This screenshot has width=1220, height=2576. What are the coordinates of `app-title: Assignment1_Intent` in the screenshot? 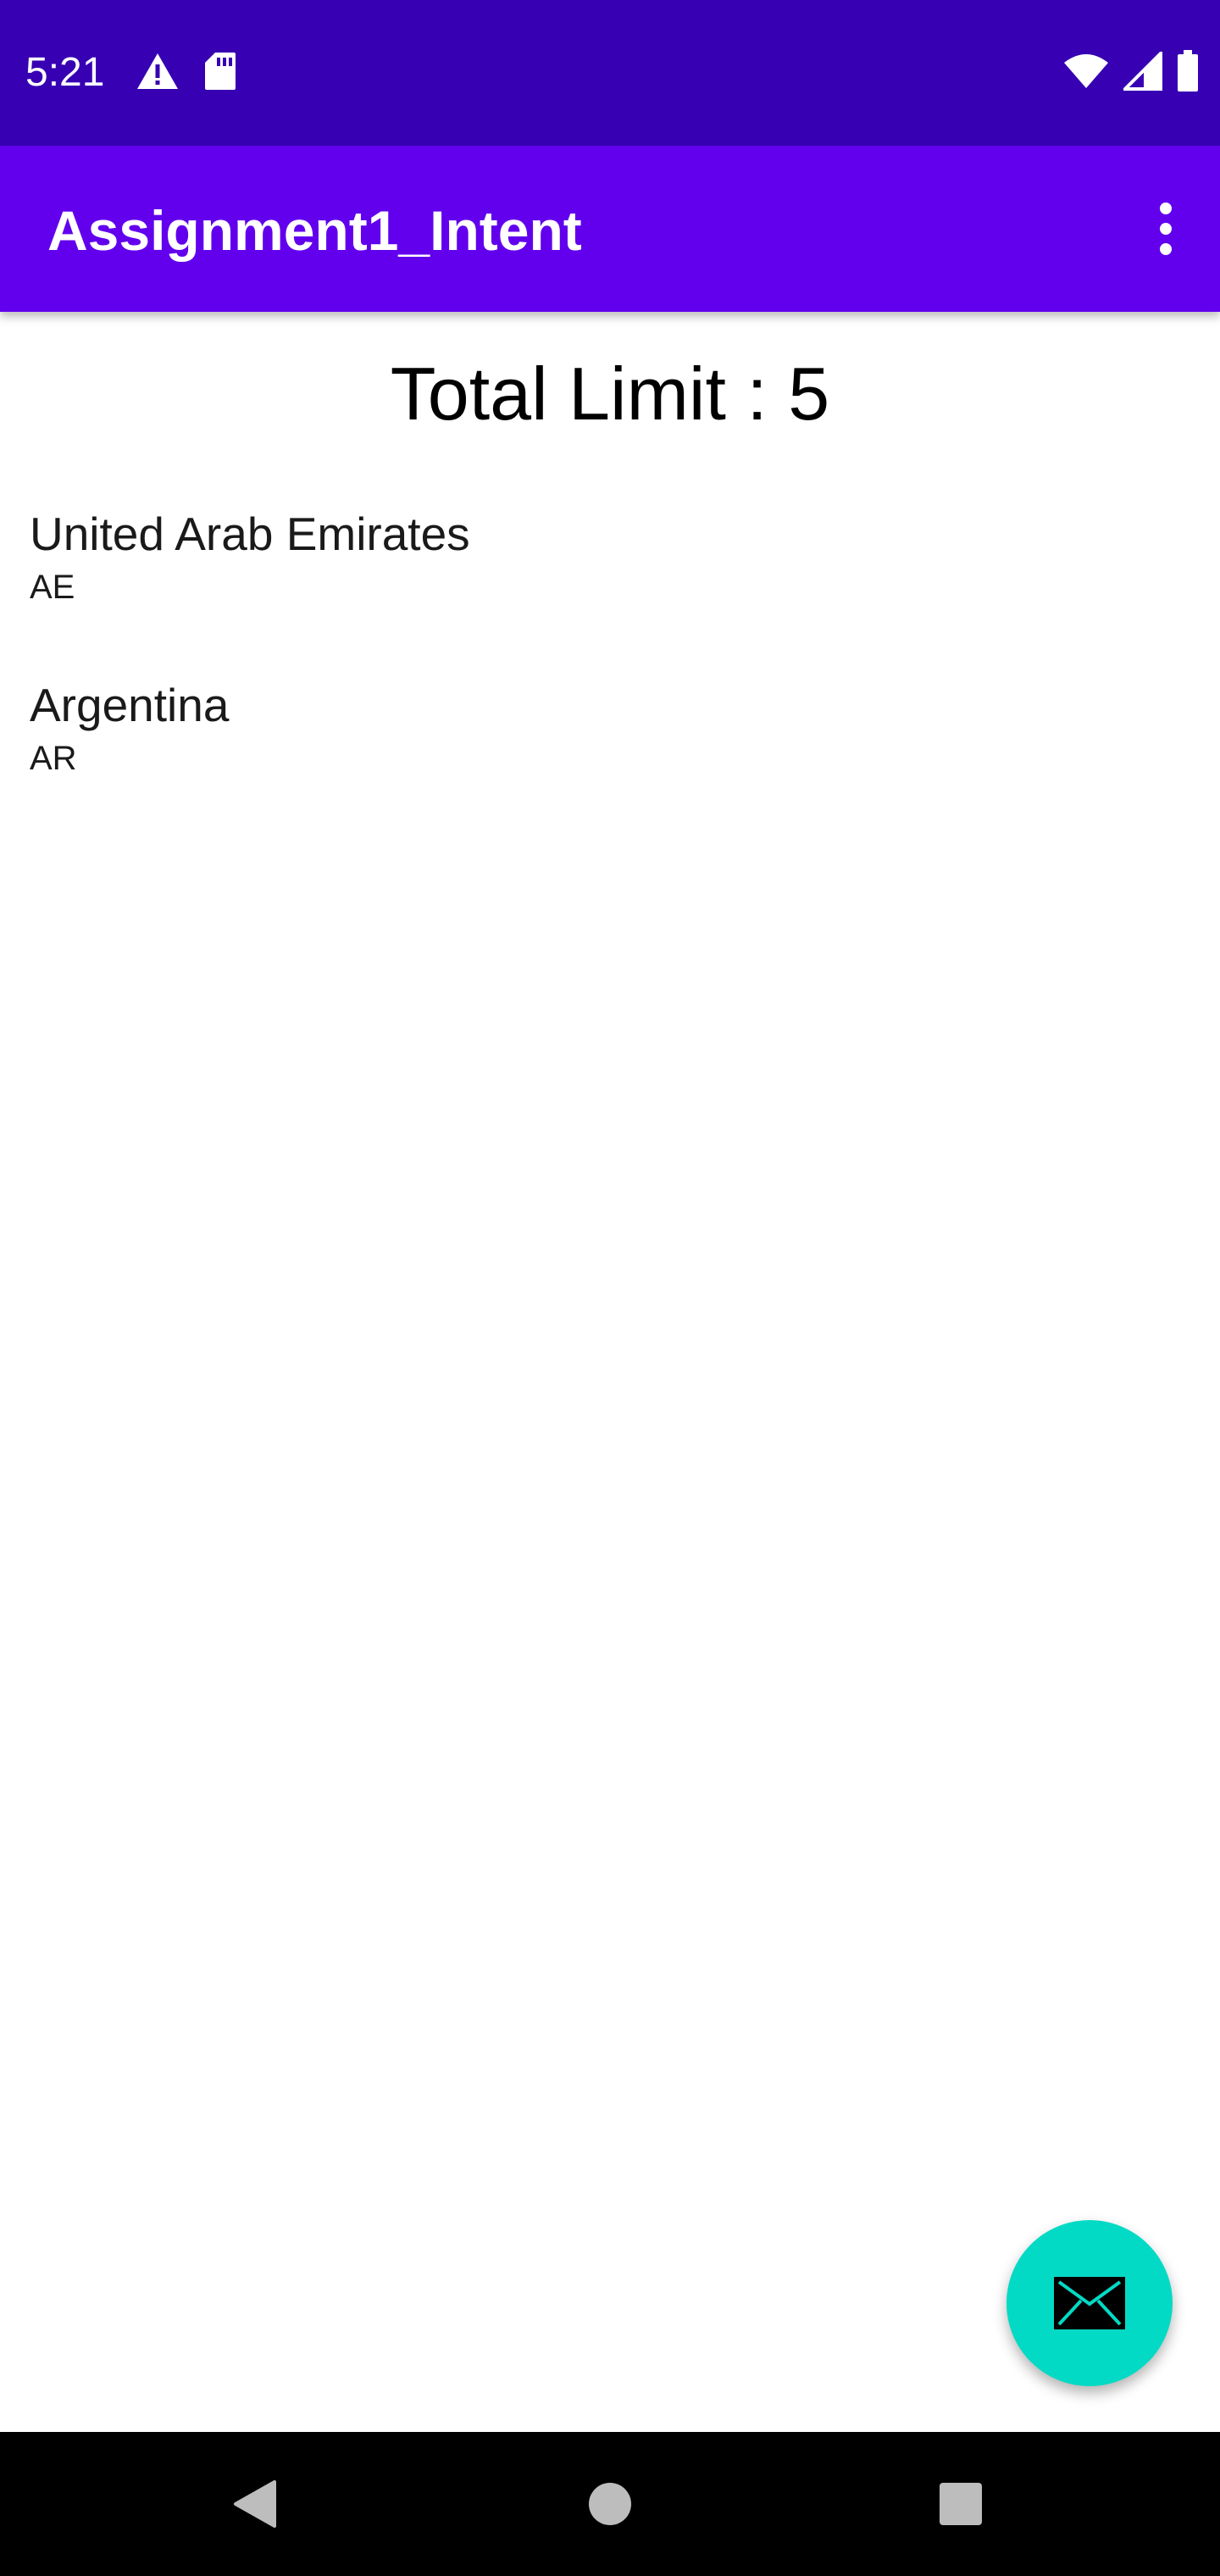 It's located at (314, 230).